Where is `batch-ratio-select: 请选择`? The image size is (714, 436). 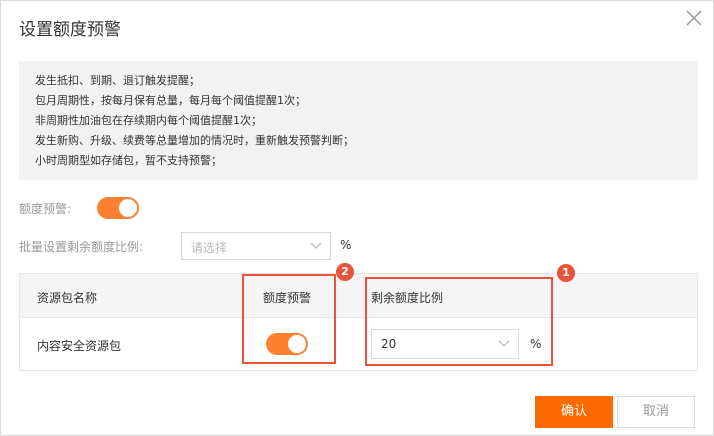
batch-ratio-select: 请选择 is located at coordinates (256, 246).